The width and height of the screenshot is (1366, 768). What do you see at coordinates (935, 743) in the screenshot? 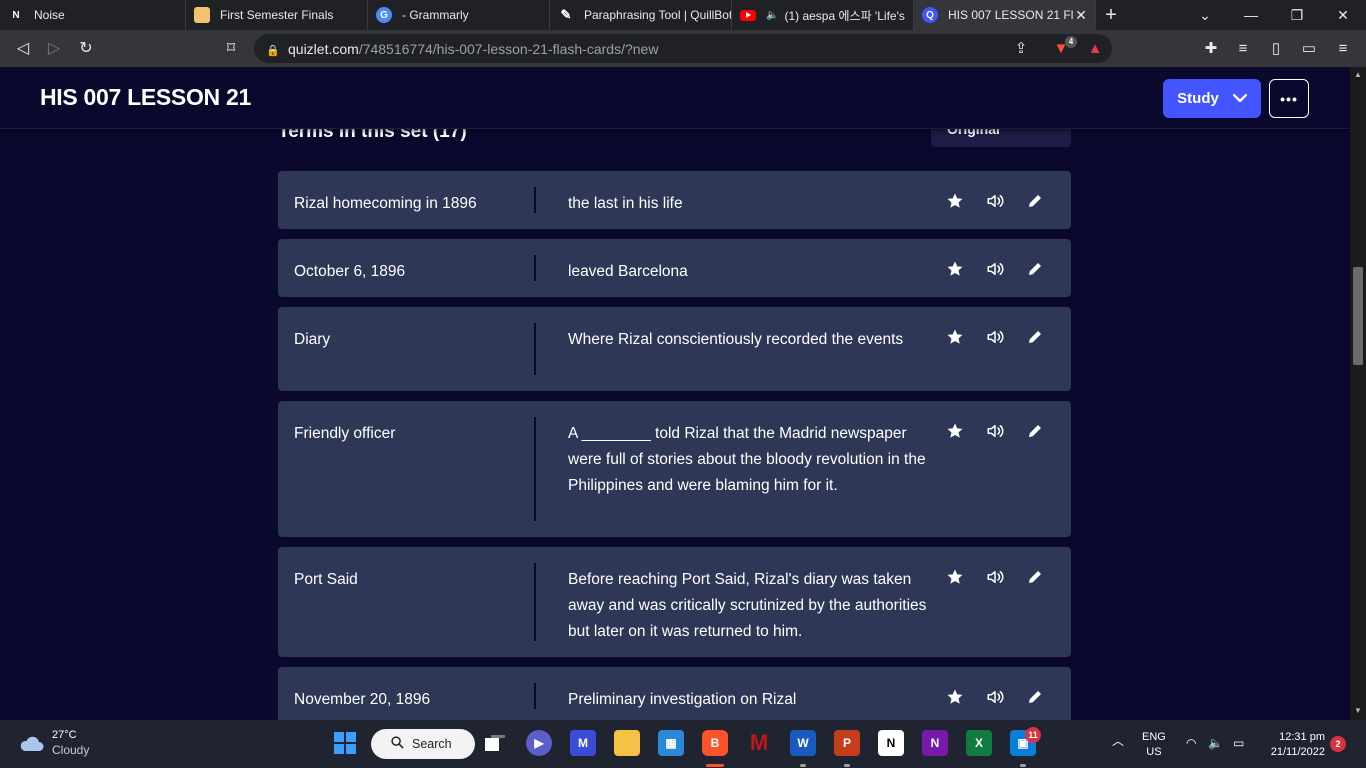
I see `onenote-icon: N` at bounding box center [935, 743].